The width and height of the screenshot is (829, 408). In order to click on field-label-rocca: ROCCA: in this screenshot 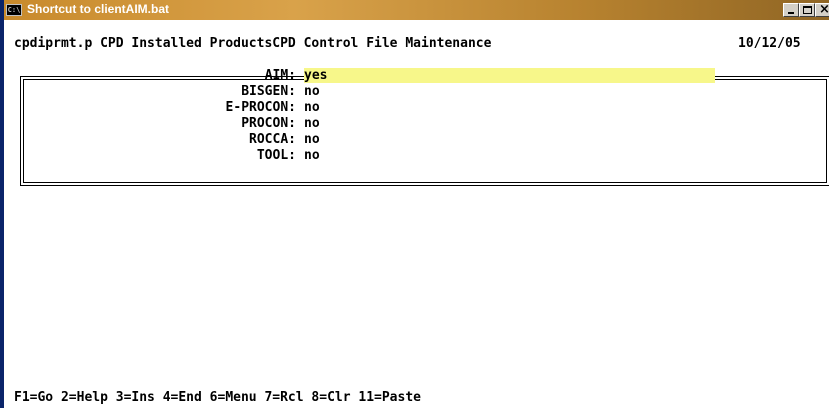, I will do `click(272, 139)`.